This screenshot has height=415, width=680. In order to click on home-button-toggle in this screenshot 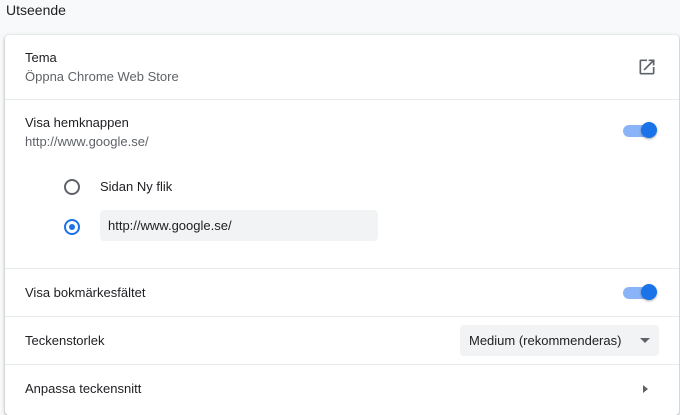, I will do `click(640, 130)`.